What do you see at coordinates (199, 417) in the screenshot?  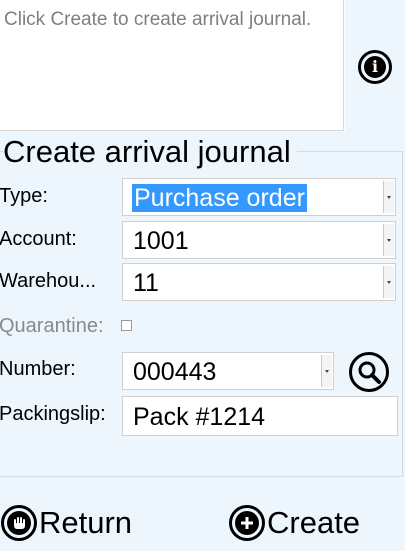 I see `packingslip-value: Pack #1214` at bounding box center [199, 417].